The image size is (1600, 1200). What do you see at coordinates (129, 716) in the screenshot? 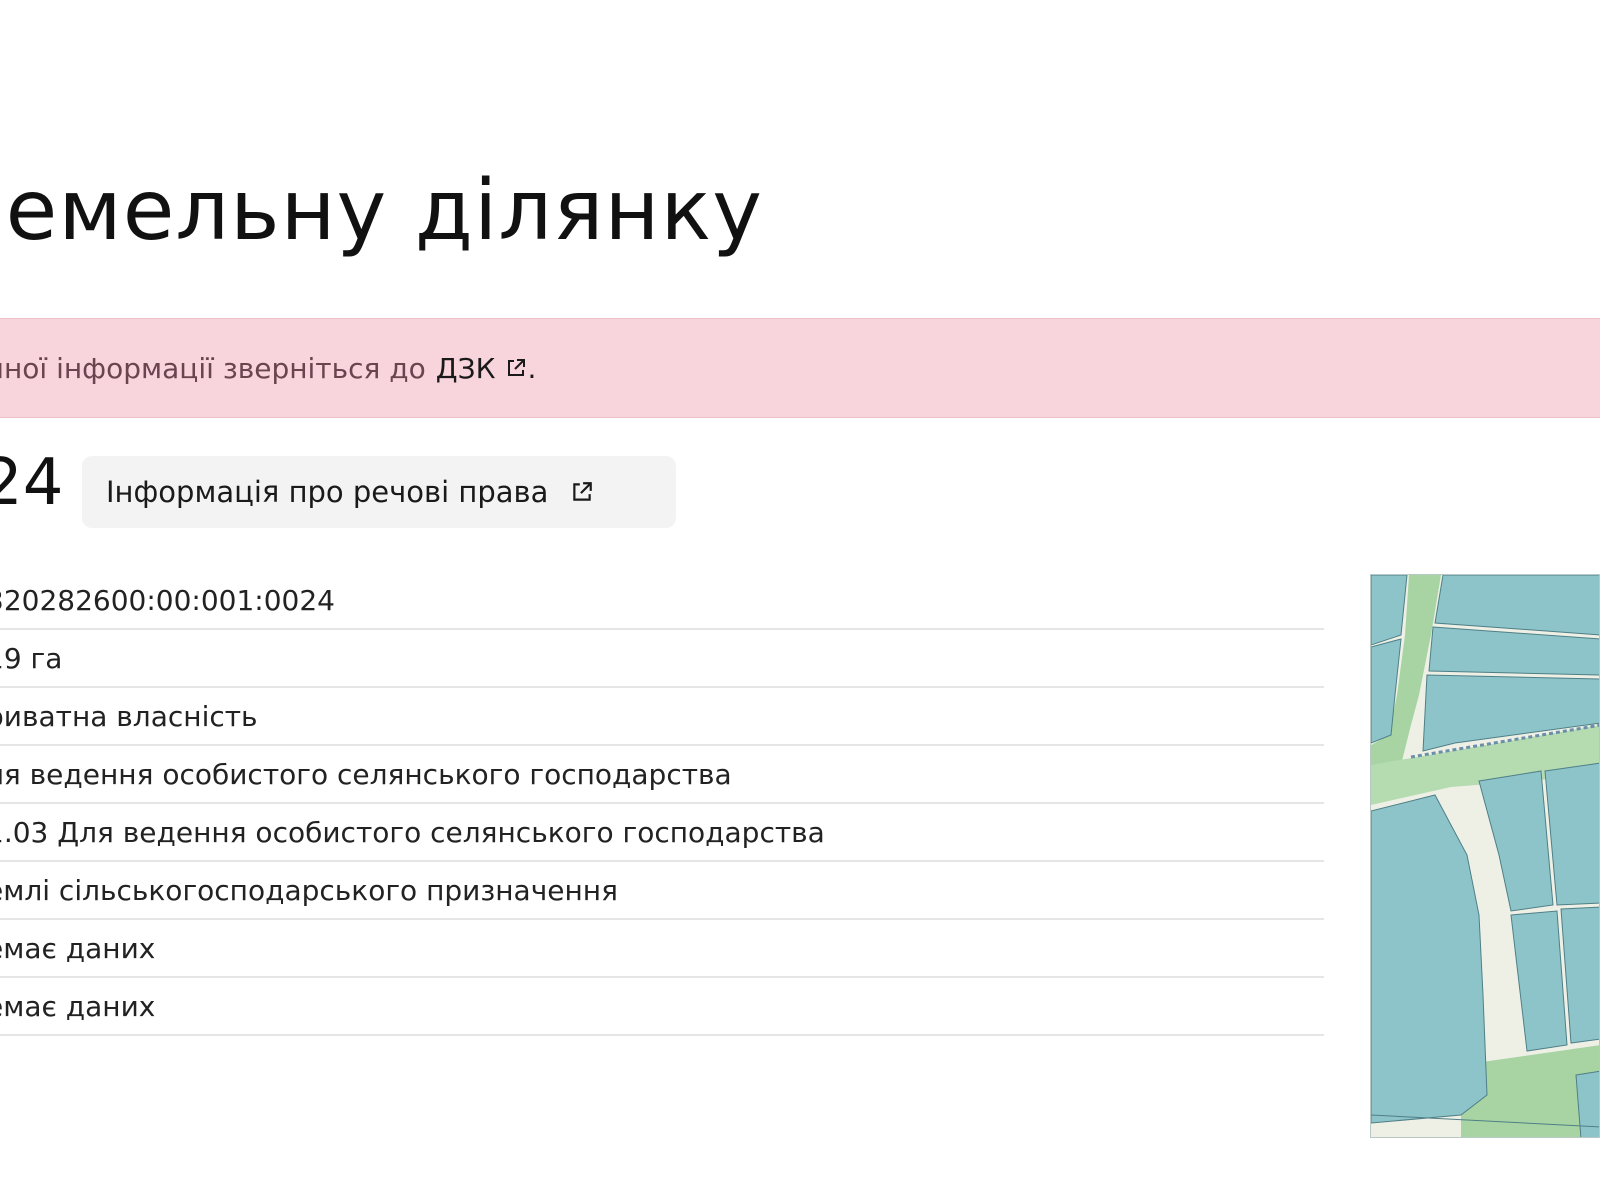
I see `info-value: риватна власність` at bounding box center [129, 716].